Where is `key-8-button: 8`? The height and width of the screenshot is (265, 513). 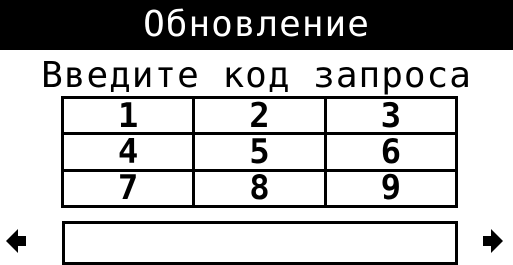
key-8-button: 8 is located at coordinates (259, 188).